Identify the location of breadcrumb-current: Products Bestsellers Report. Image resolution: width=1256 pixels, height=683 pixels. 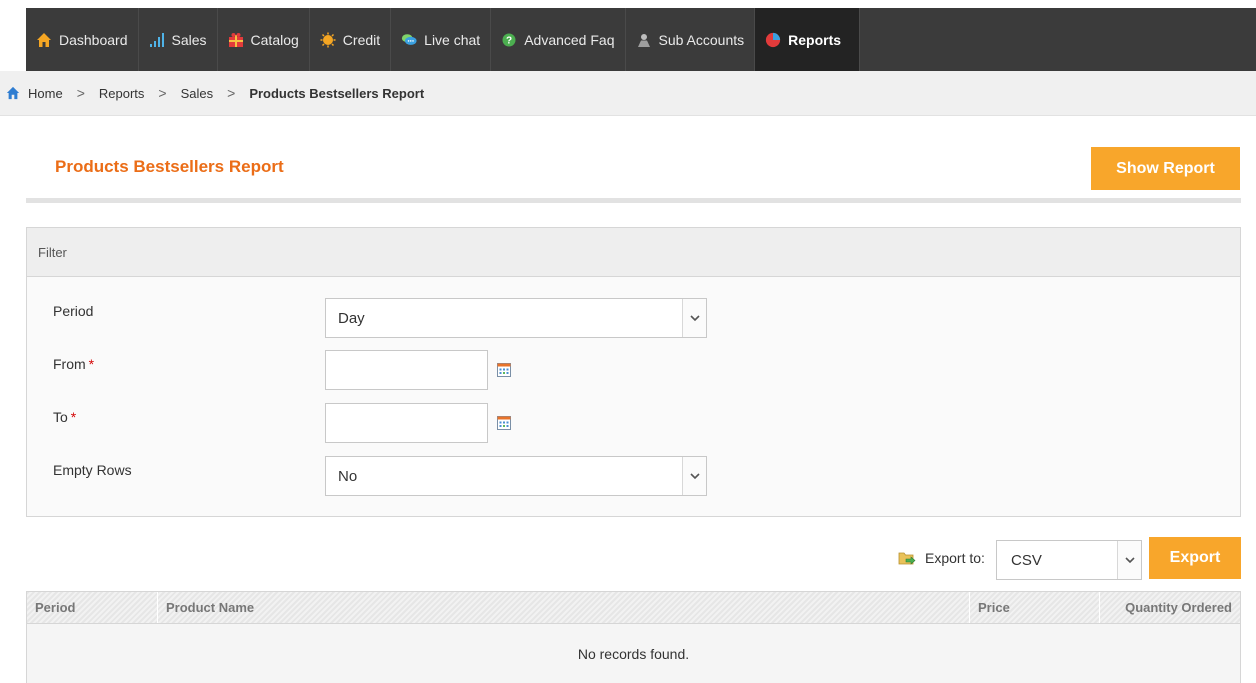
(337, 93).